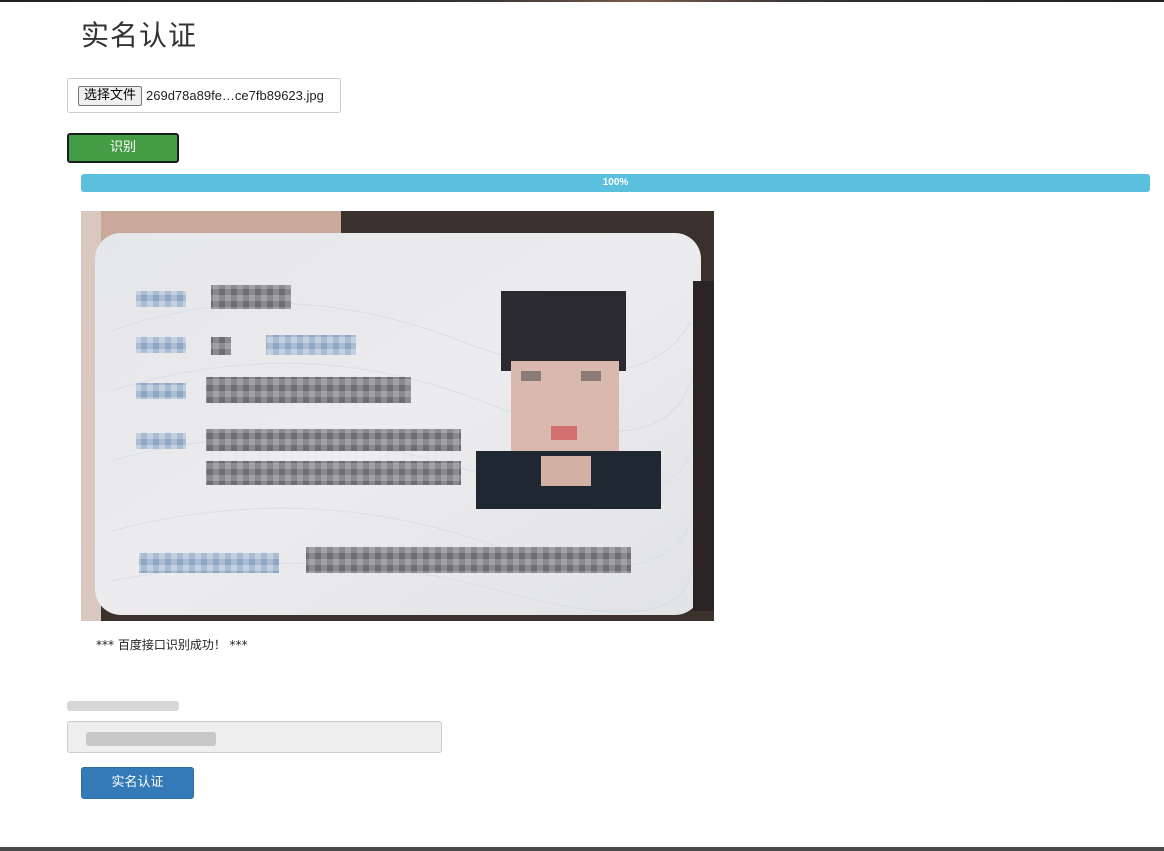 The image size is (1164, 851). I want to click on recognize-button: 识别, so click(123, 148).